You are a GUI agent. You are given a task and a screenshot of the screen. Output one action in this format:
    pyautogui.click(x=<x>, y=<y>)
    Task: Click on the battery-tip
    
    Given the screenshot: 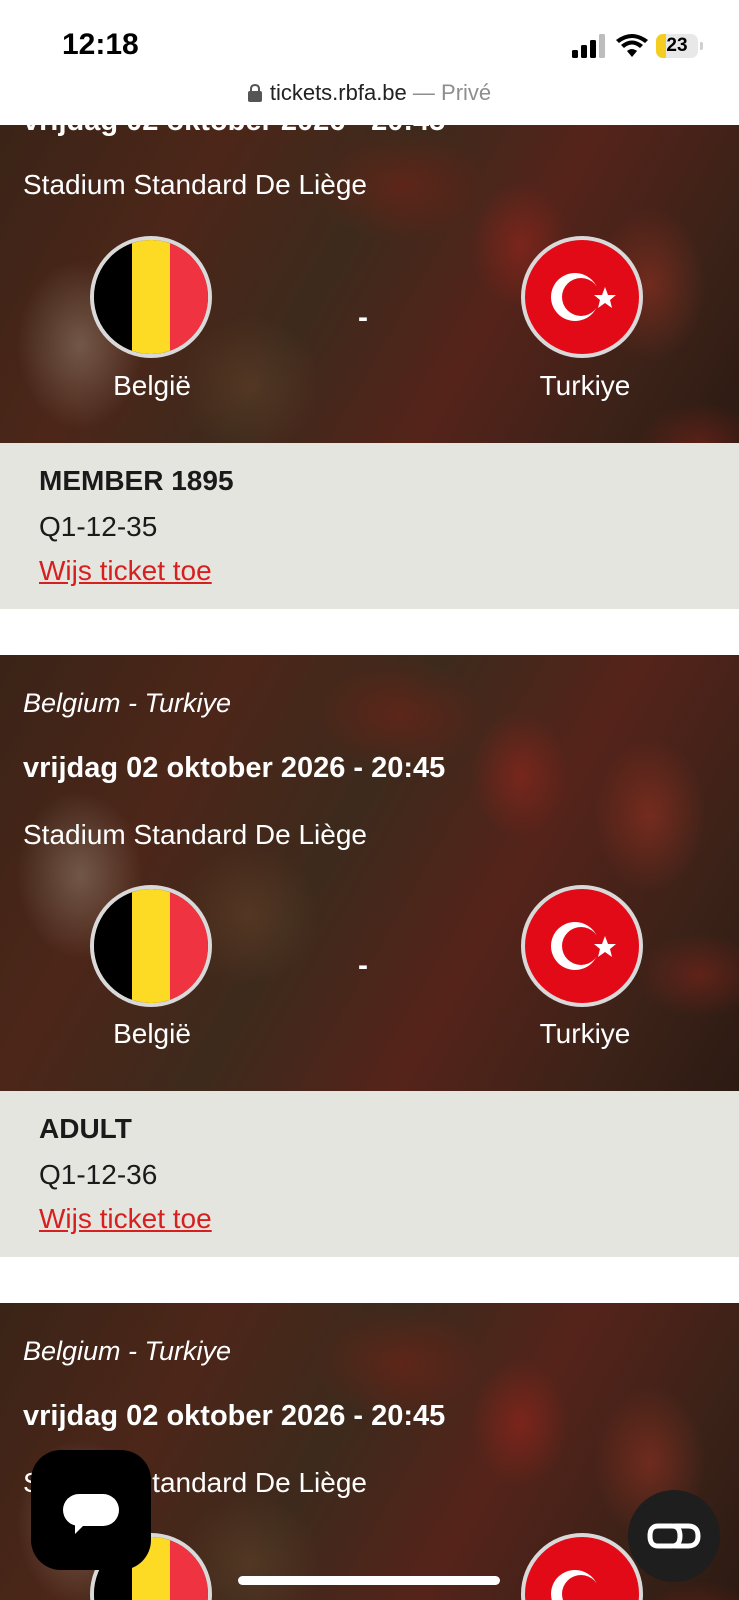 What is the action you would take?
    pyautogui.click(x=701, y=46)
    